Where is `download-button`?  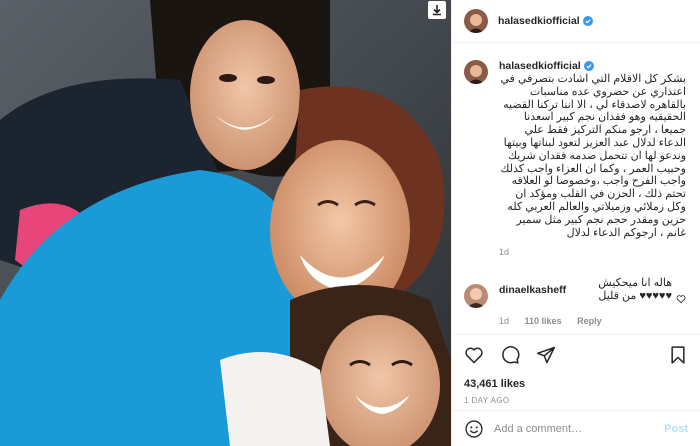
download-button is located at coordinates (437, 10).